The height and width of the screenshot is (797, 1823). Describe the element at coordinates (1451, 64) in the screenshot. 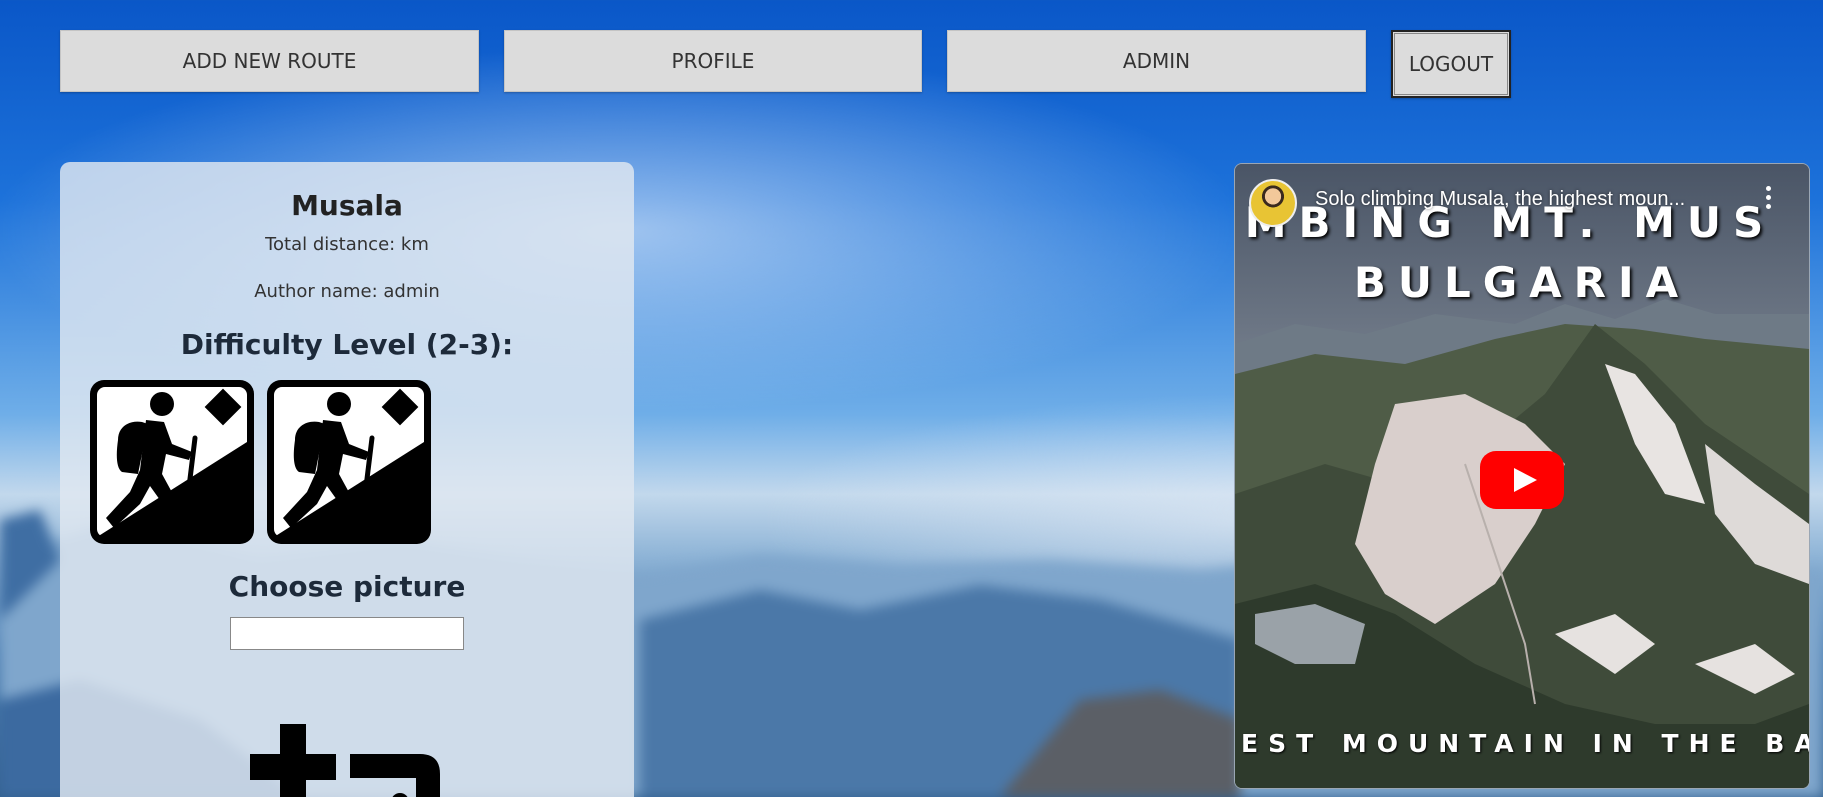

I see `logout-button: LOGOUT` at that location.